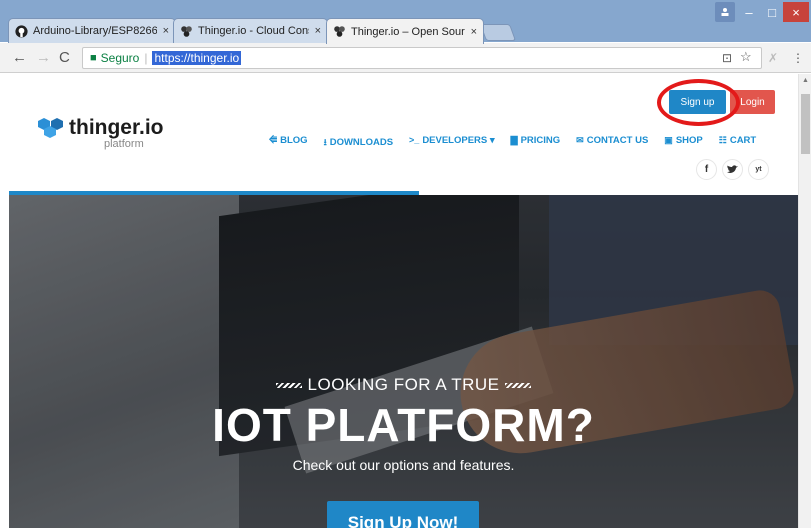 The width and height of the screenshot is (811, 528). I want to click on twitter-icon, so click(732, 169).